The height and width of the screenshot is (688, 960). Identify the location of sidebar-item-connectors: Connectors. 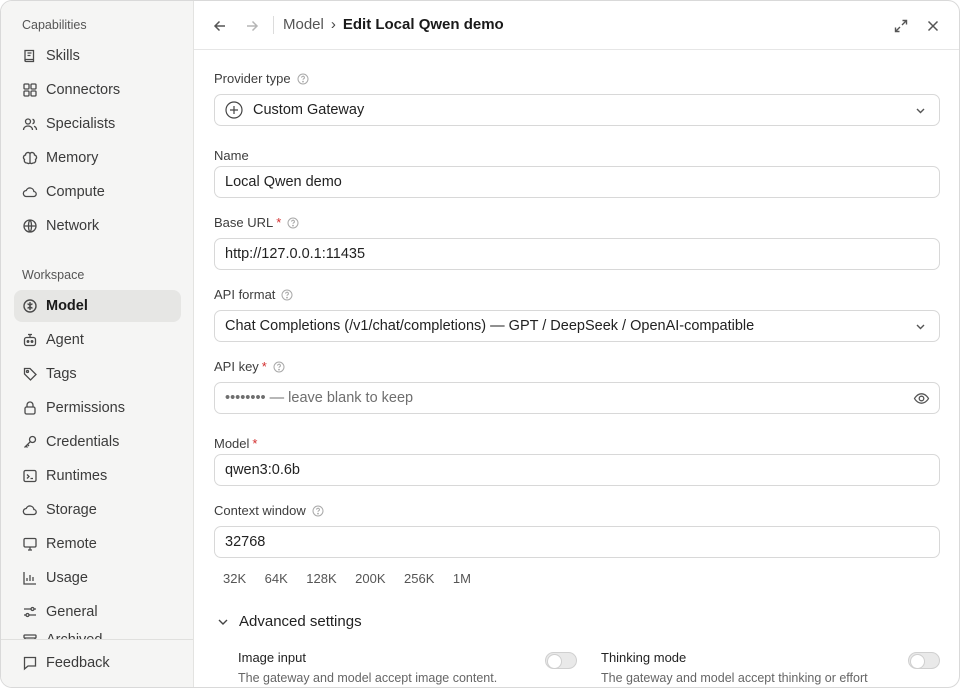
(97, 90).